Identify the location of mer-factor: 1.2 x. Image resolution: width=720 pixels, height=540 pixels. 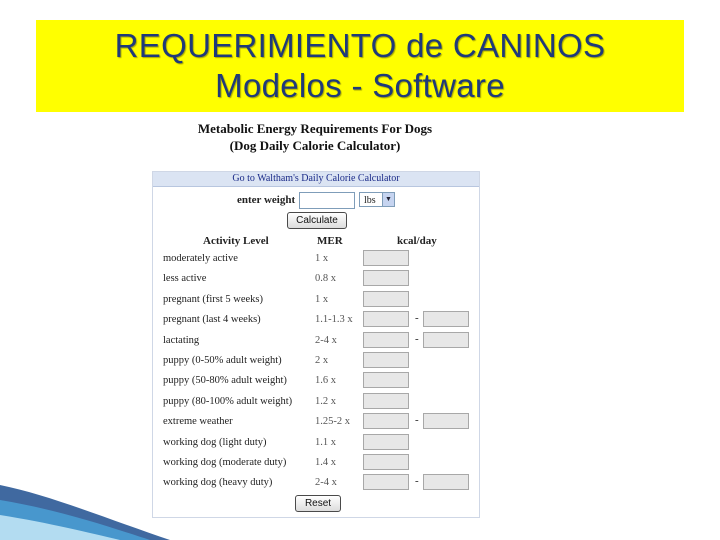
(325, 401).